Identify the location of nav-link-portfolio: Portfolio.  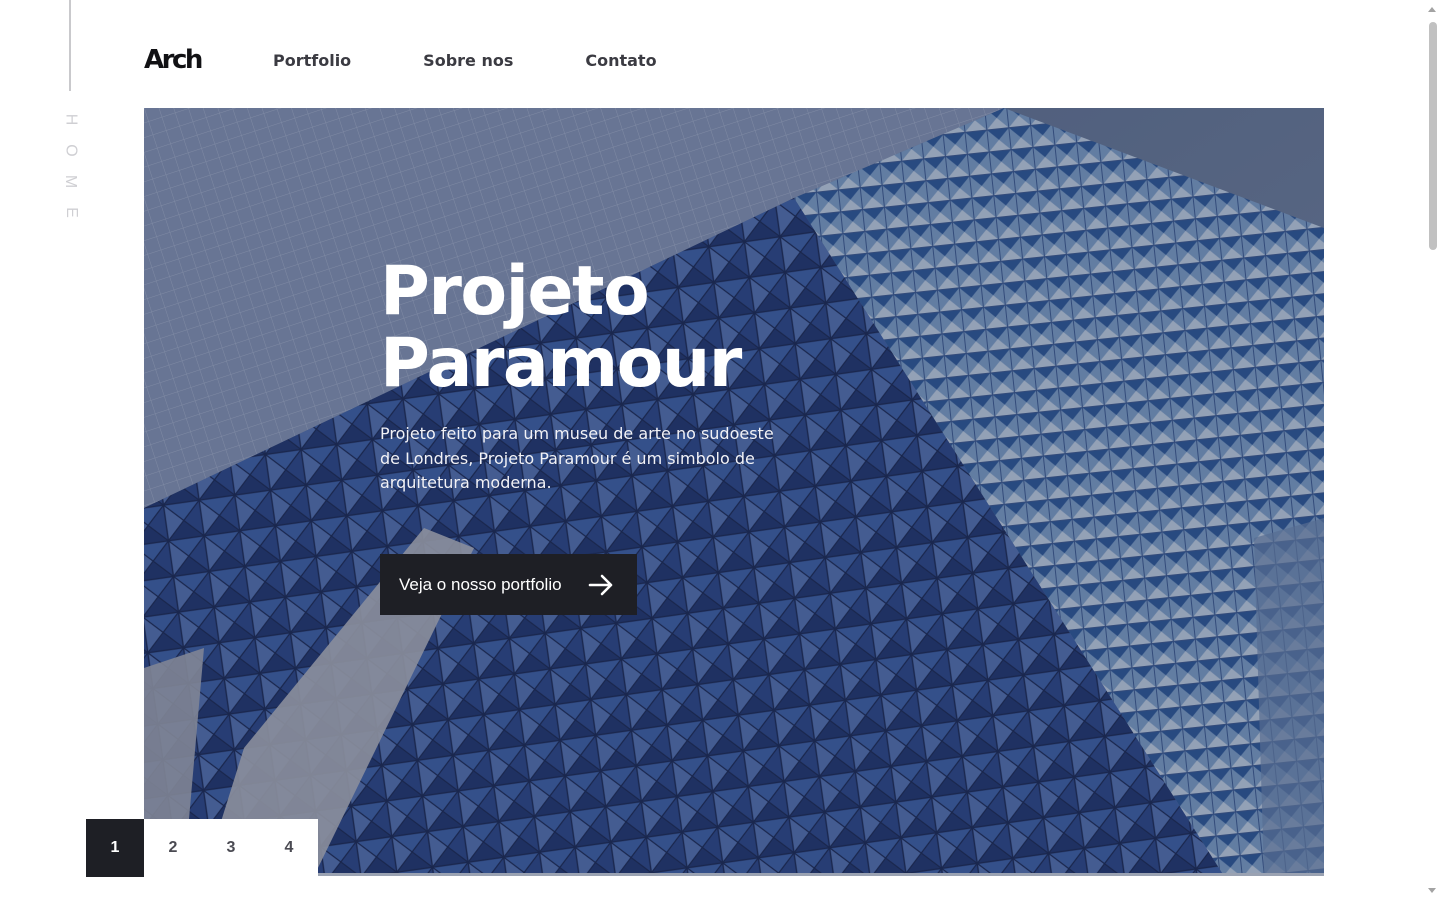
(312, 60).